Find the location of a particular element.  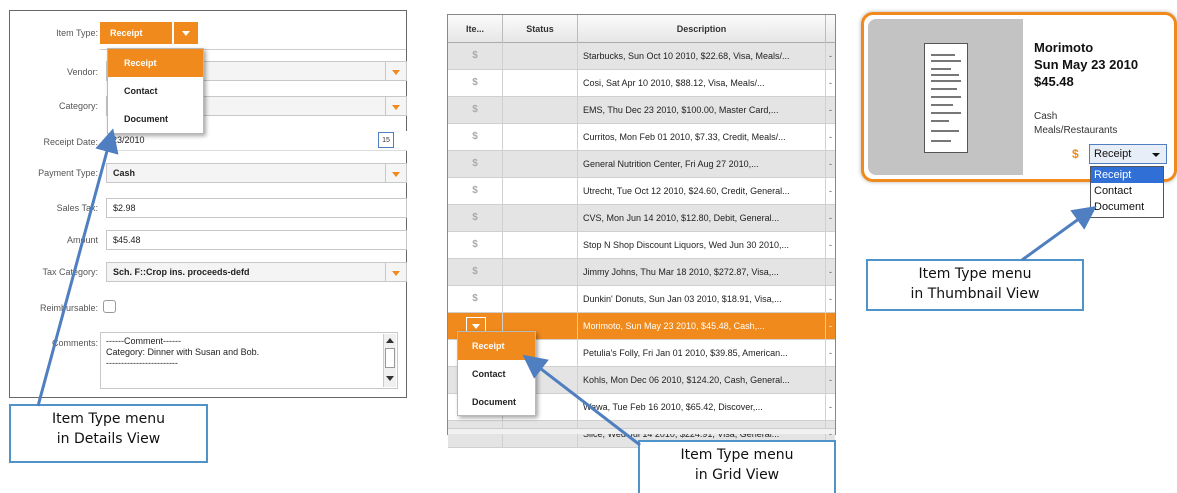

grid-arrow is located at coordinates (581, 400).